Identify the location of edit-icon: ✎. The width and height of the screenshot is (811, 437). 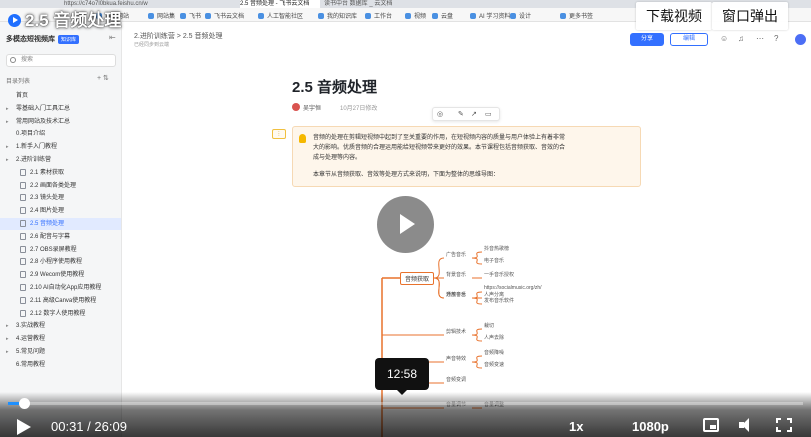
(461, 114).